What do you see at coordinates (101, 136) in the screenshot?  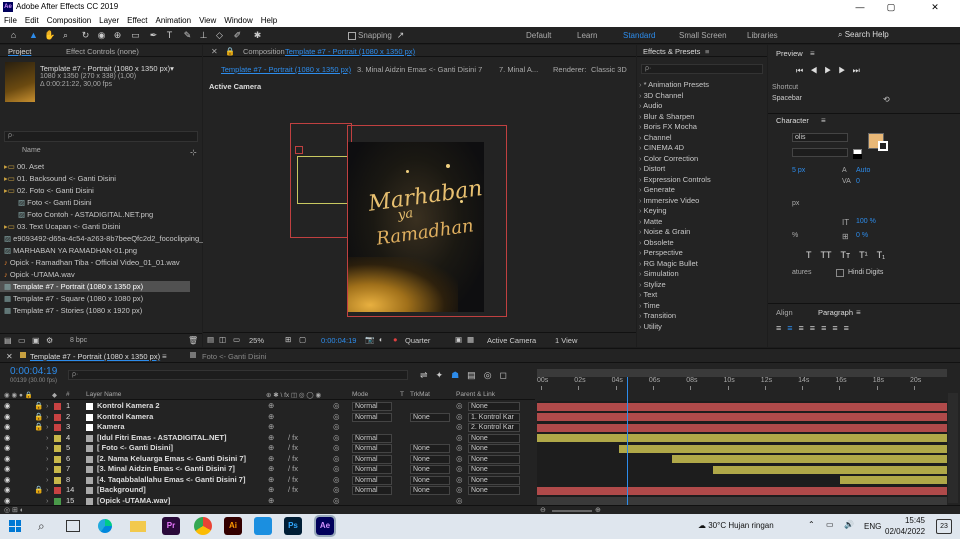 I see `project-search-input: ρ·` at bounding box center [101, 136].